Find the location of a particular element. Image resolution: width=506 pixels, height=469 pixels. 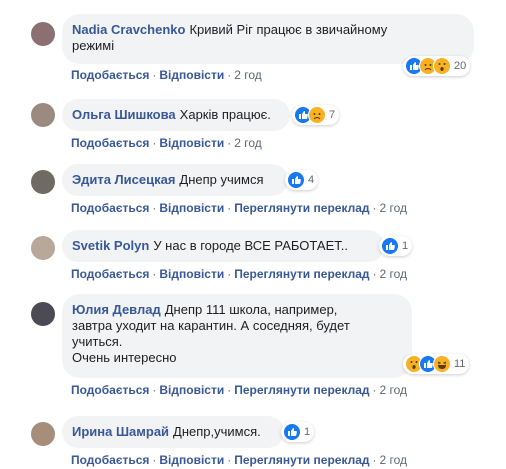

comment-author: Ольга Шишкова is located at coordinates (124, 114).